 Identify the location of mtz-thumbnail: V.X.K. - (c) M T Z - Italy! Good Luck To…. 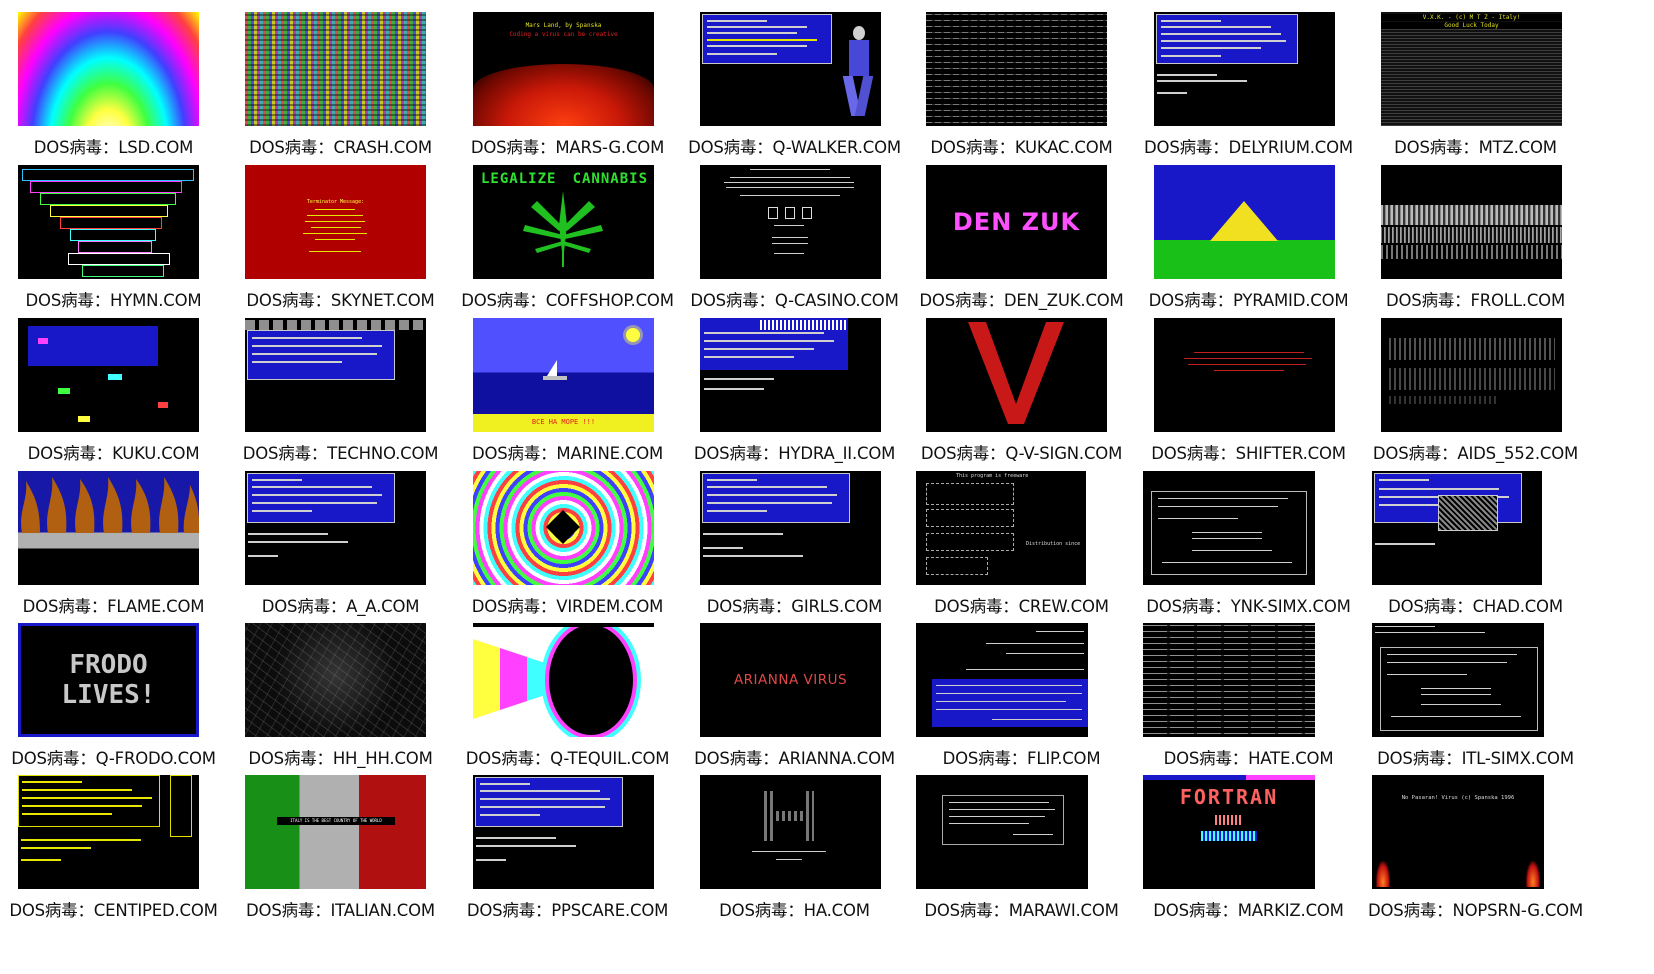
(1471, 69).